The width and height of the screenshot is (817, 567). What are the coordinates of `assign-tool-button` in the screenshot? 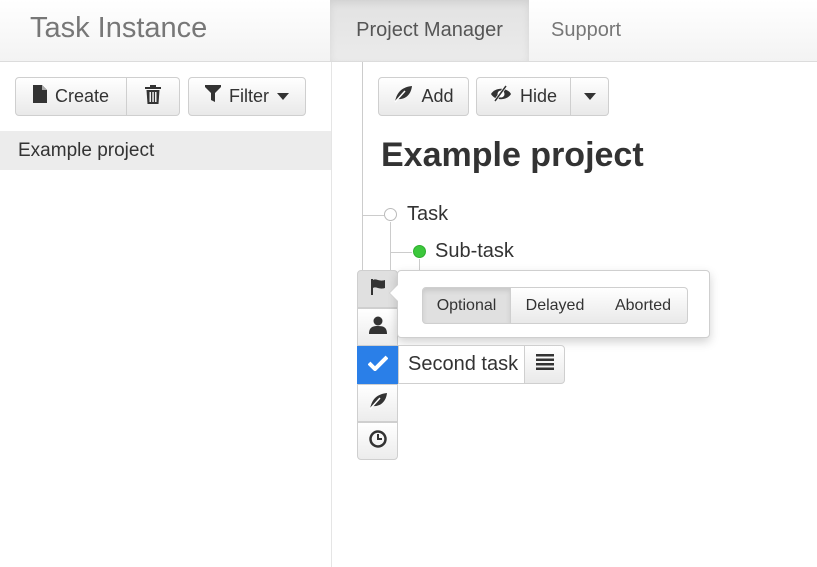 It's located at (377, 327).